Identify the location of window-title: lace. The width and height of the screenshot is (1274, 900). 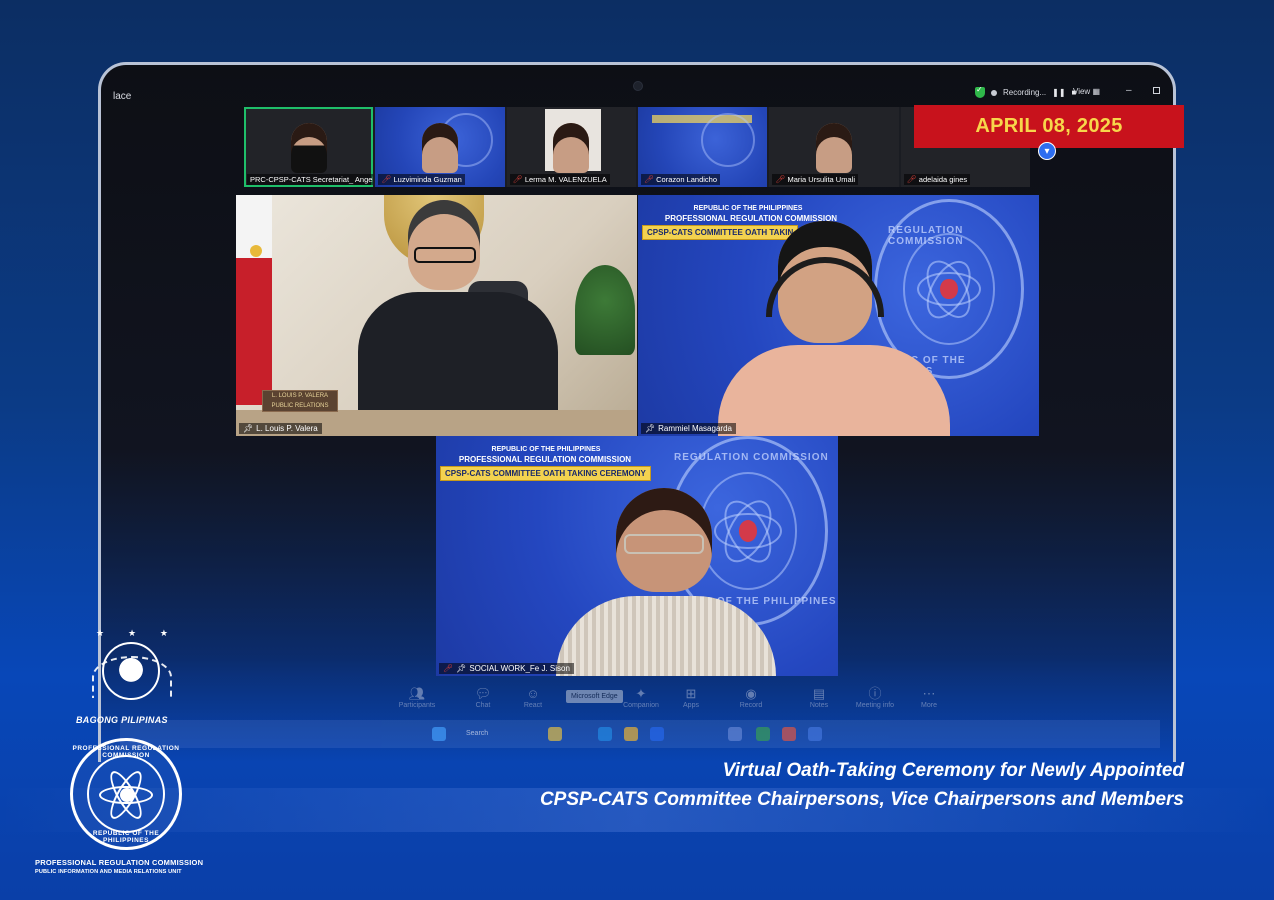
(122, 96).